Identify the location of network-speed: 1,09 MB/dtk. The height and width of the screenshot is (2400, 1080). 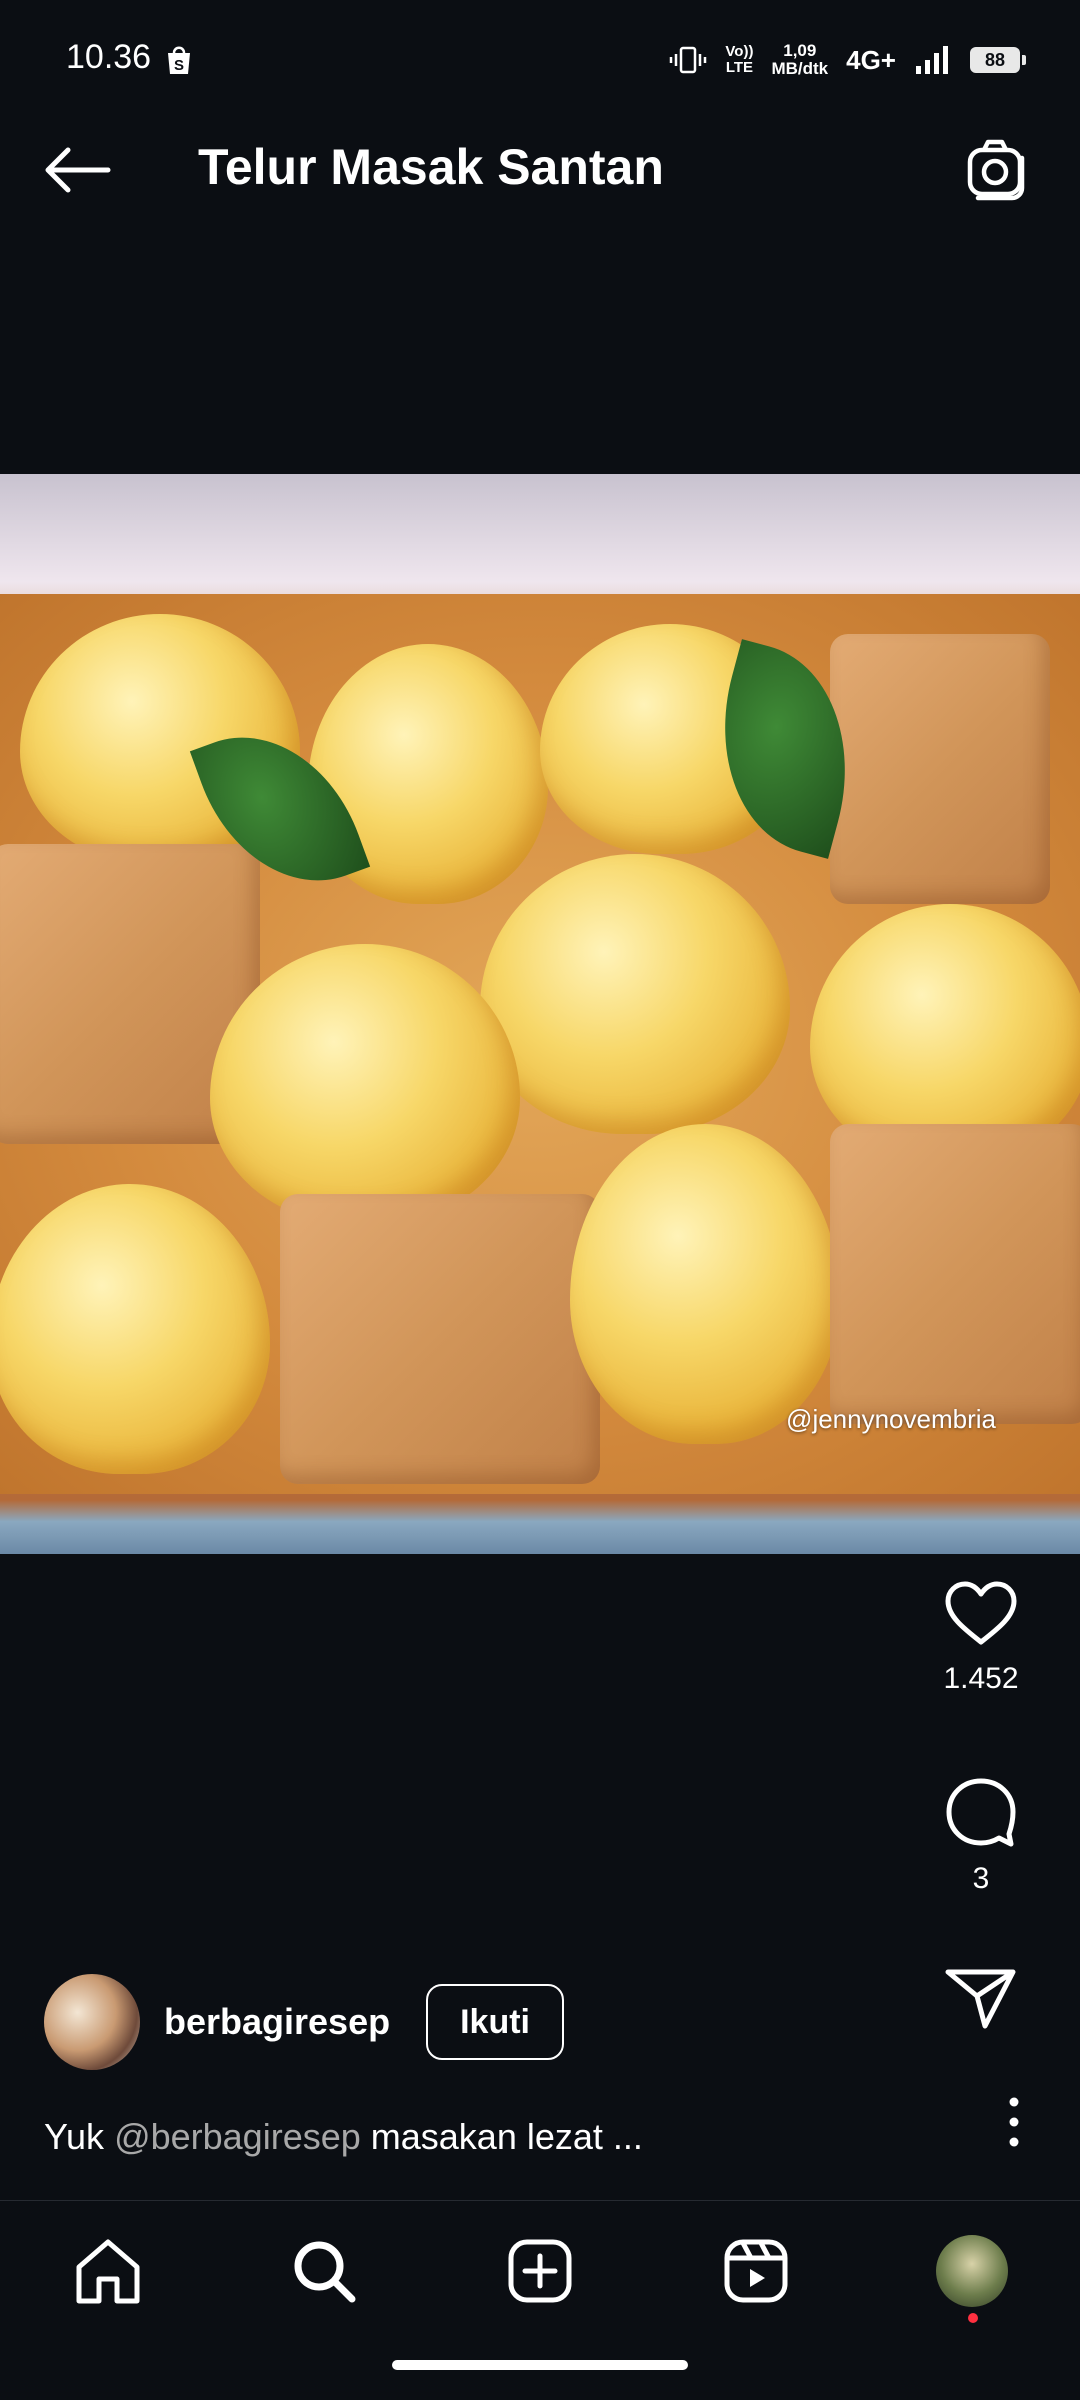
(799, 60).